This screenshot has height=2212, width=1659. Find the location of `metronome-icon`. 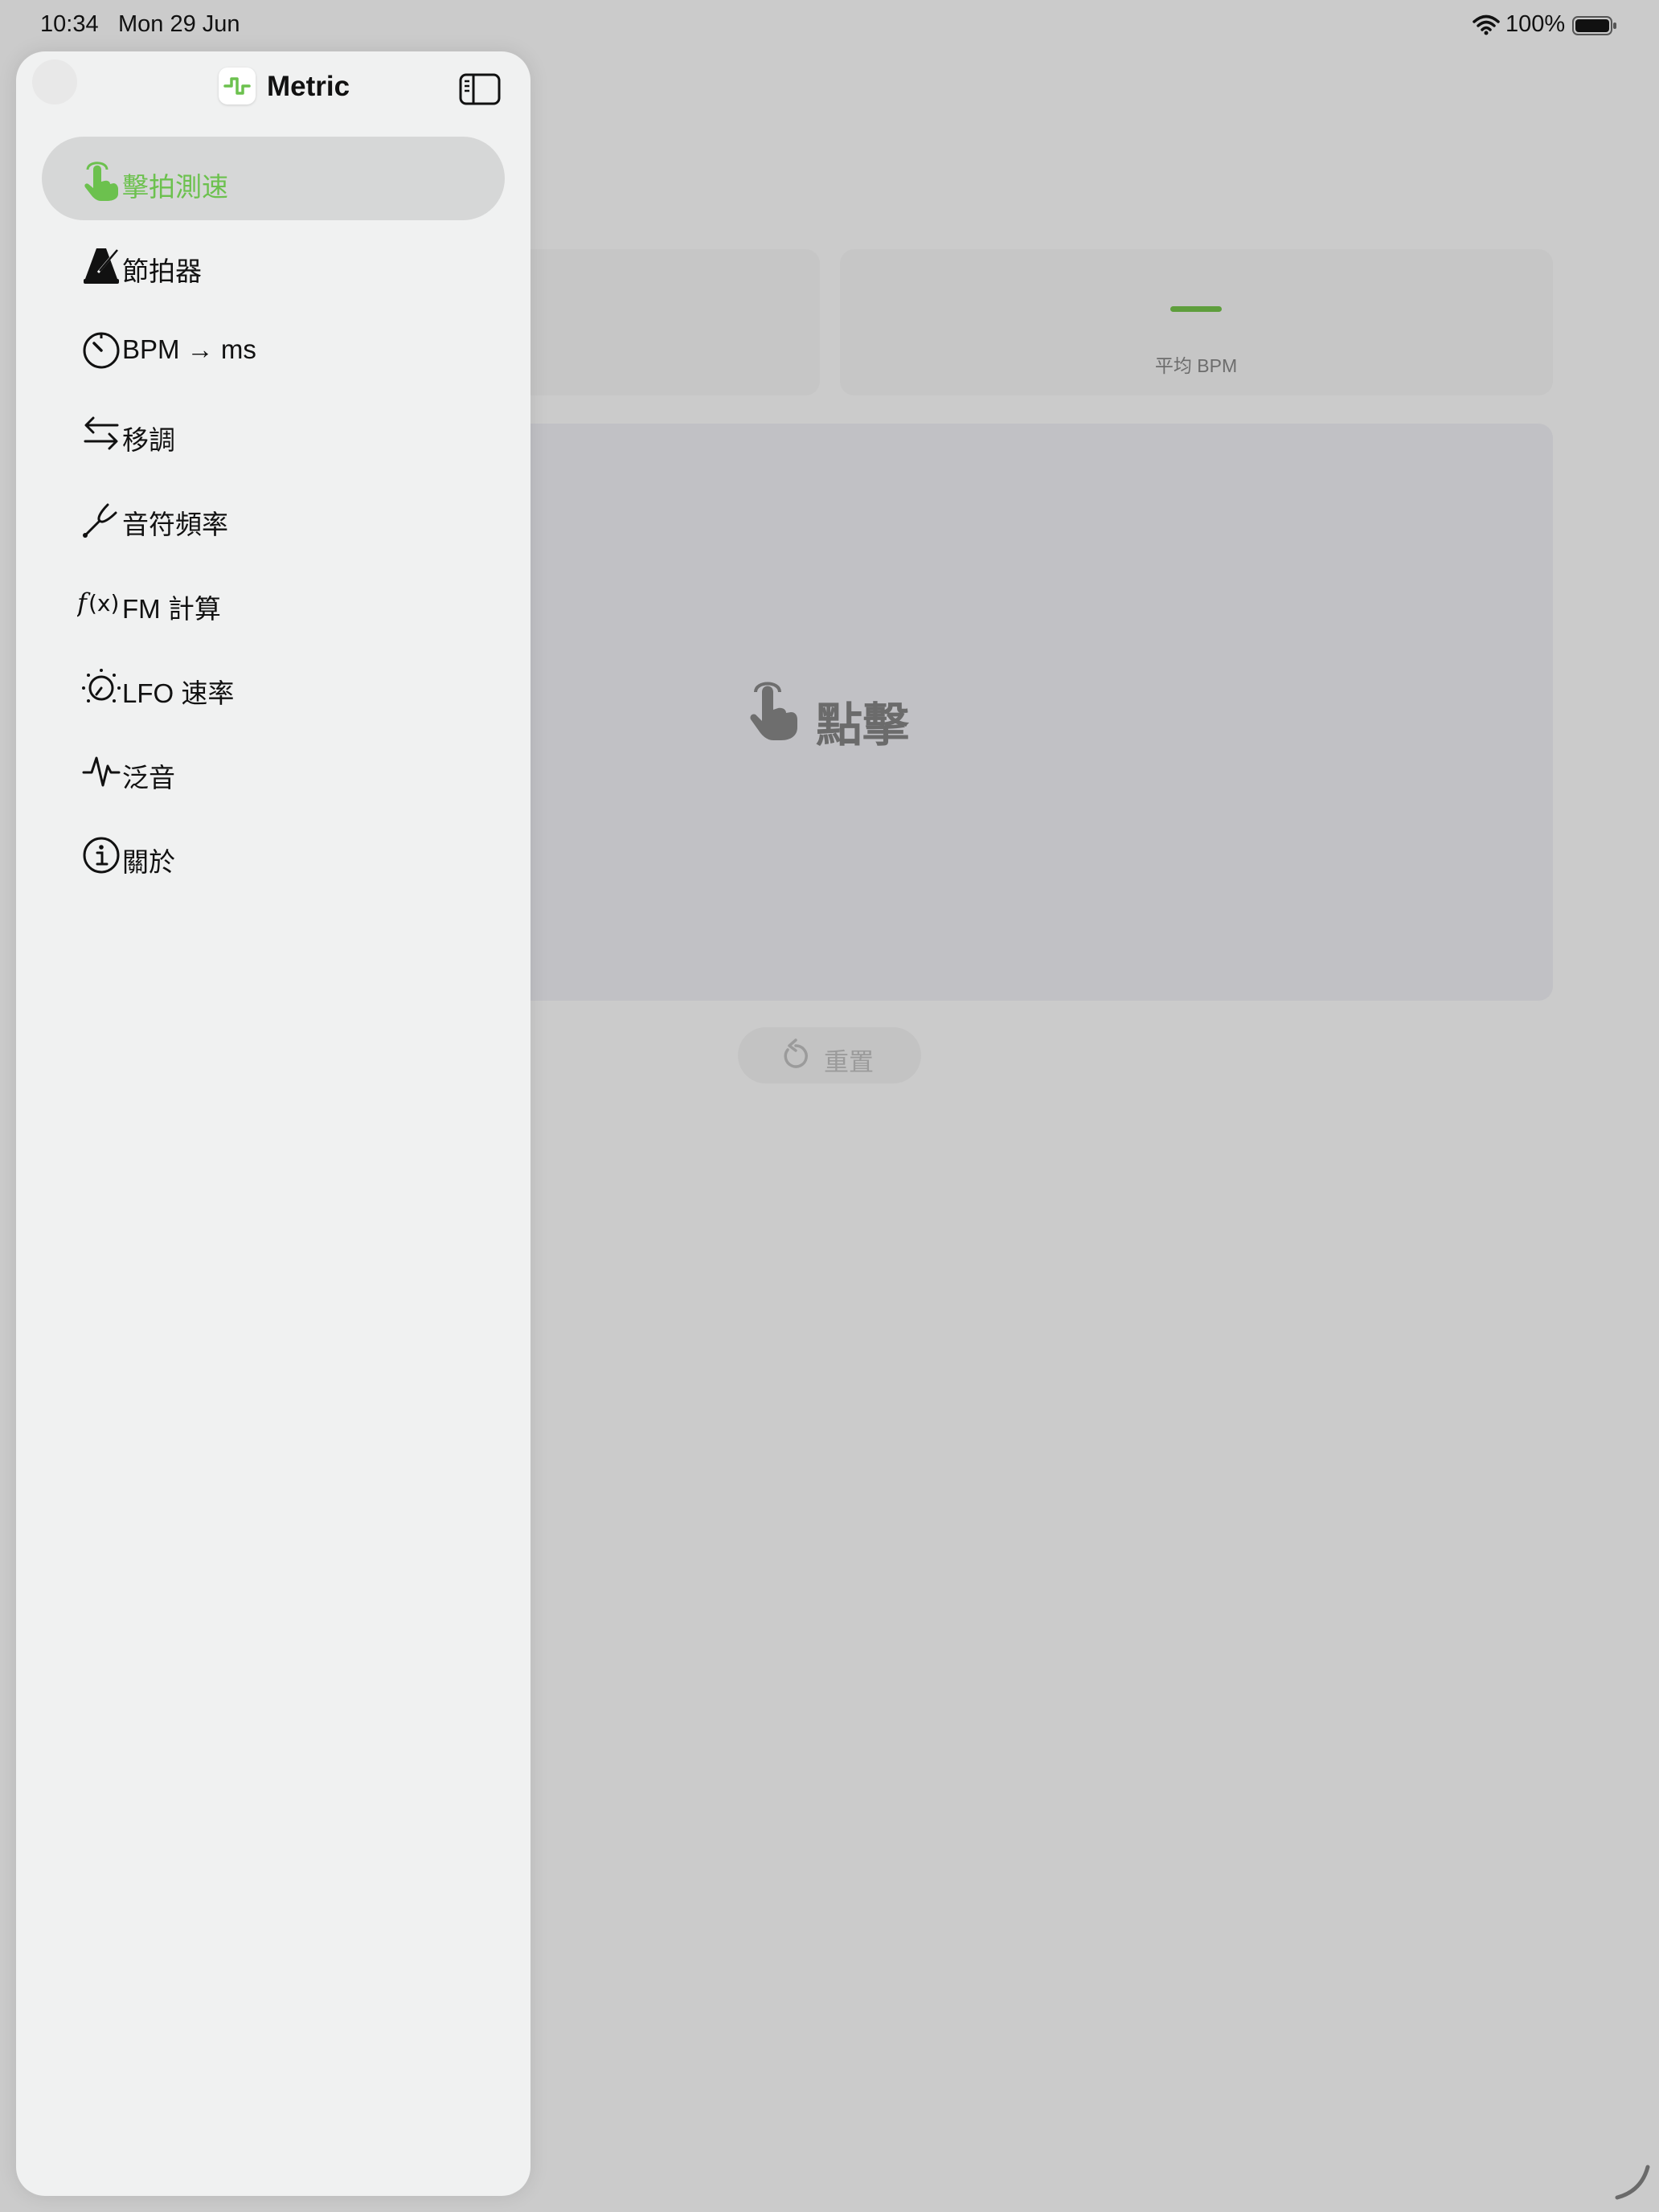

metronome-icon is located at coordinates (101, 266).